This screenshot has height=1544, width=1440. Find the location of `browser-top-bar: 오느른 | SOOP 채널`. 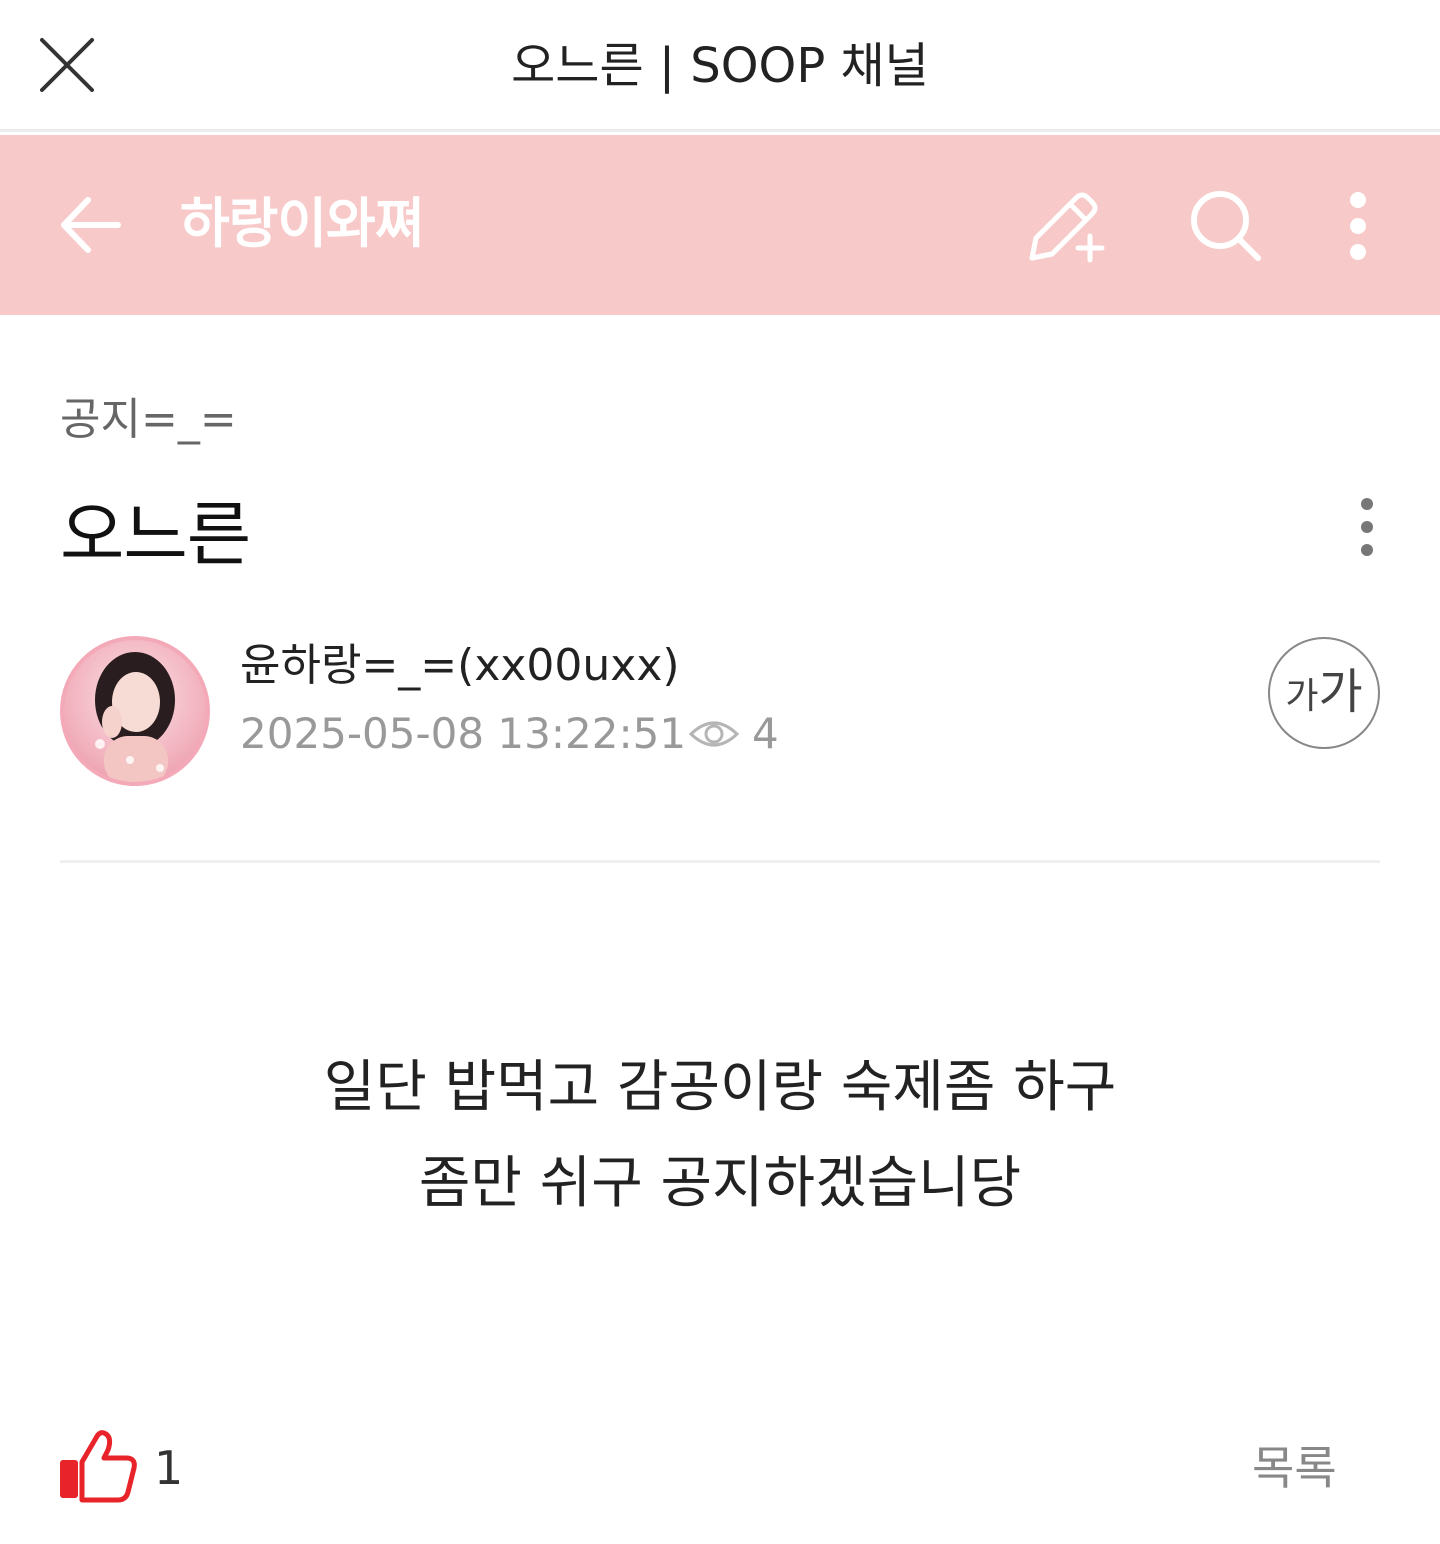

browser-top-bar: 오느른 | SOOP 채널 is located at coordinates (720, 66).